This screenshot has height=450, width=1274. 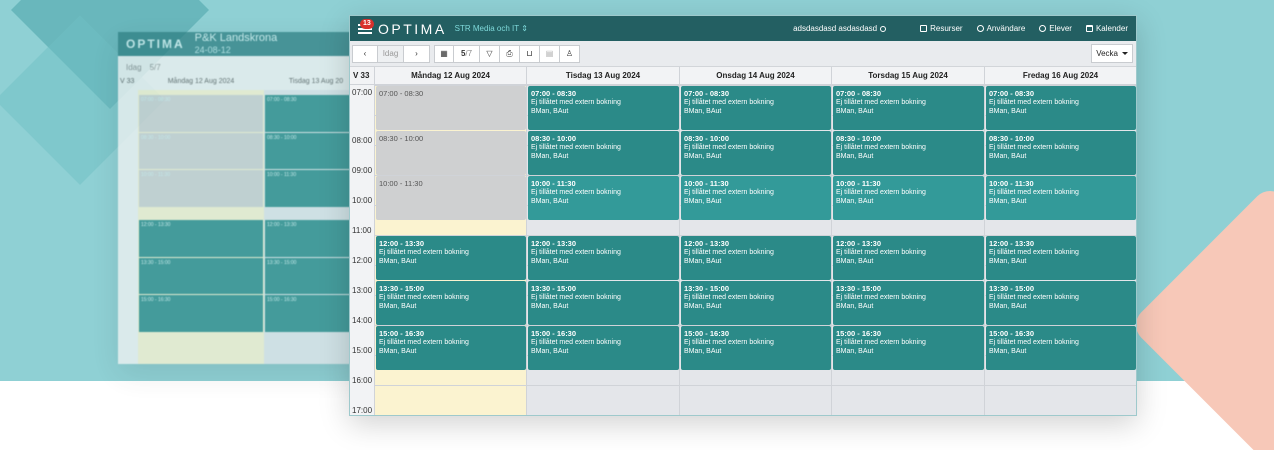 What do you see at coordinates (1060, 76) in the screenshot?
I see `day-header: Fredag 16 Aug 2024` at bounding box center [1060, 76].